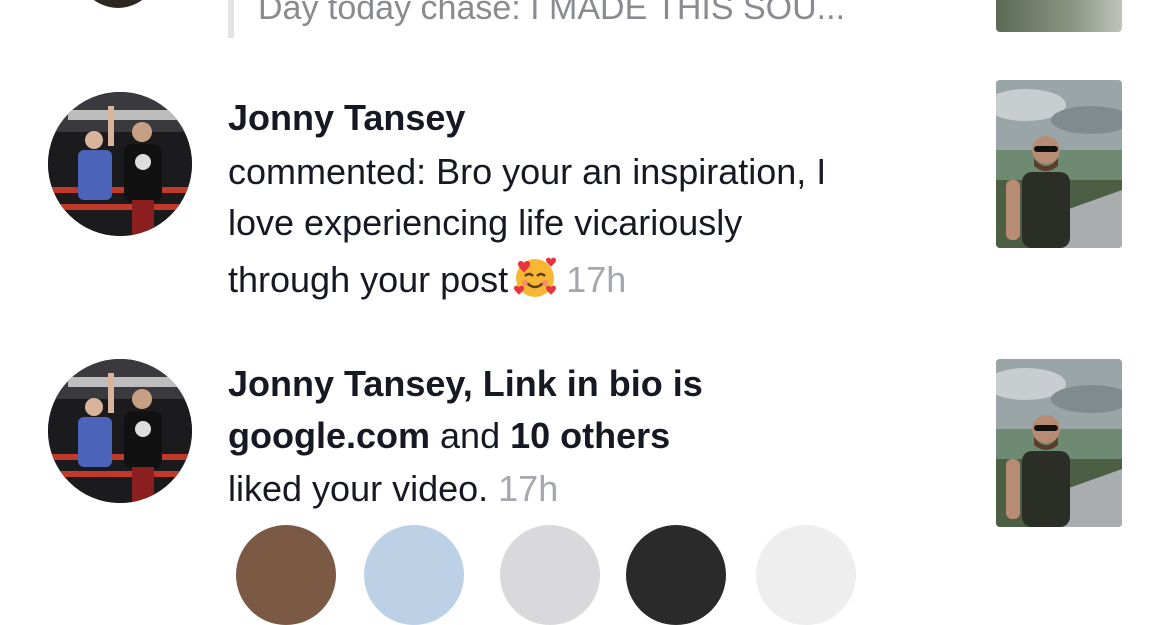 The height and width of the screenshot is (625, 1170). Describe the element at coordinates (358, 488) in the screenshot. I see `likes-action: liked your video.` at that location.